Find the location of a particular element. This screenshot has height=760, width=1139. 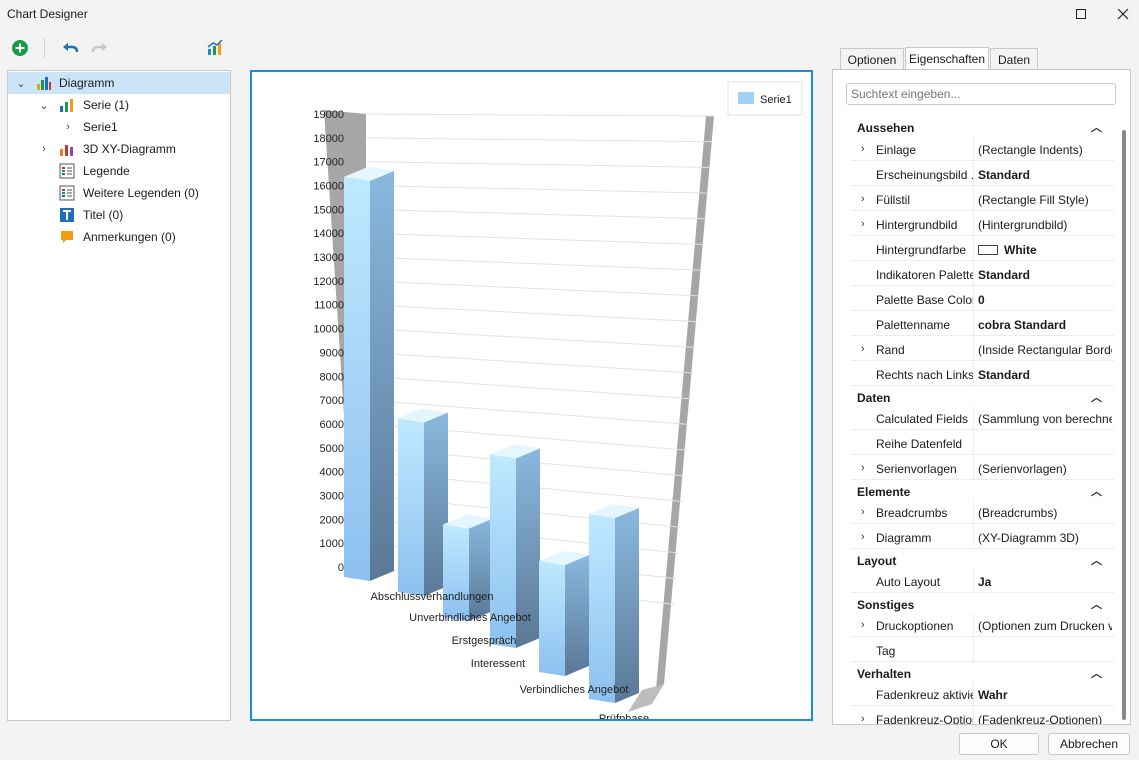

chart-x-tick-label: Prüfphase is located at coordinates (624, 716).